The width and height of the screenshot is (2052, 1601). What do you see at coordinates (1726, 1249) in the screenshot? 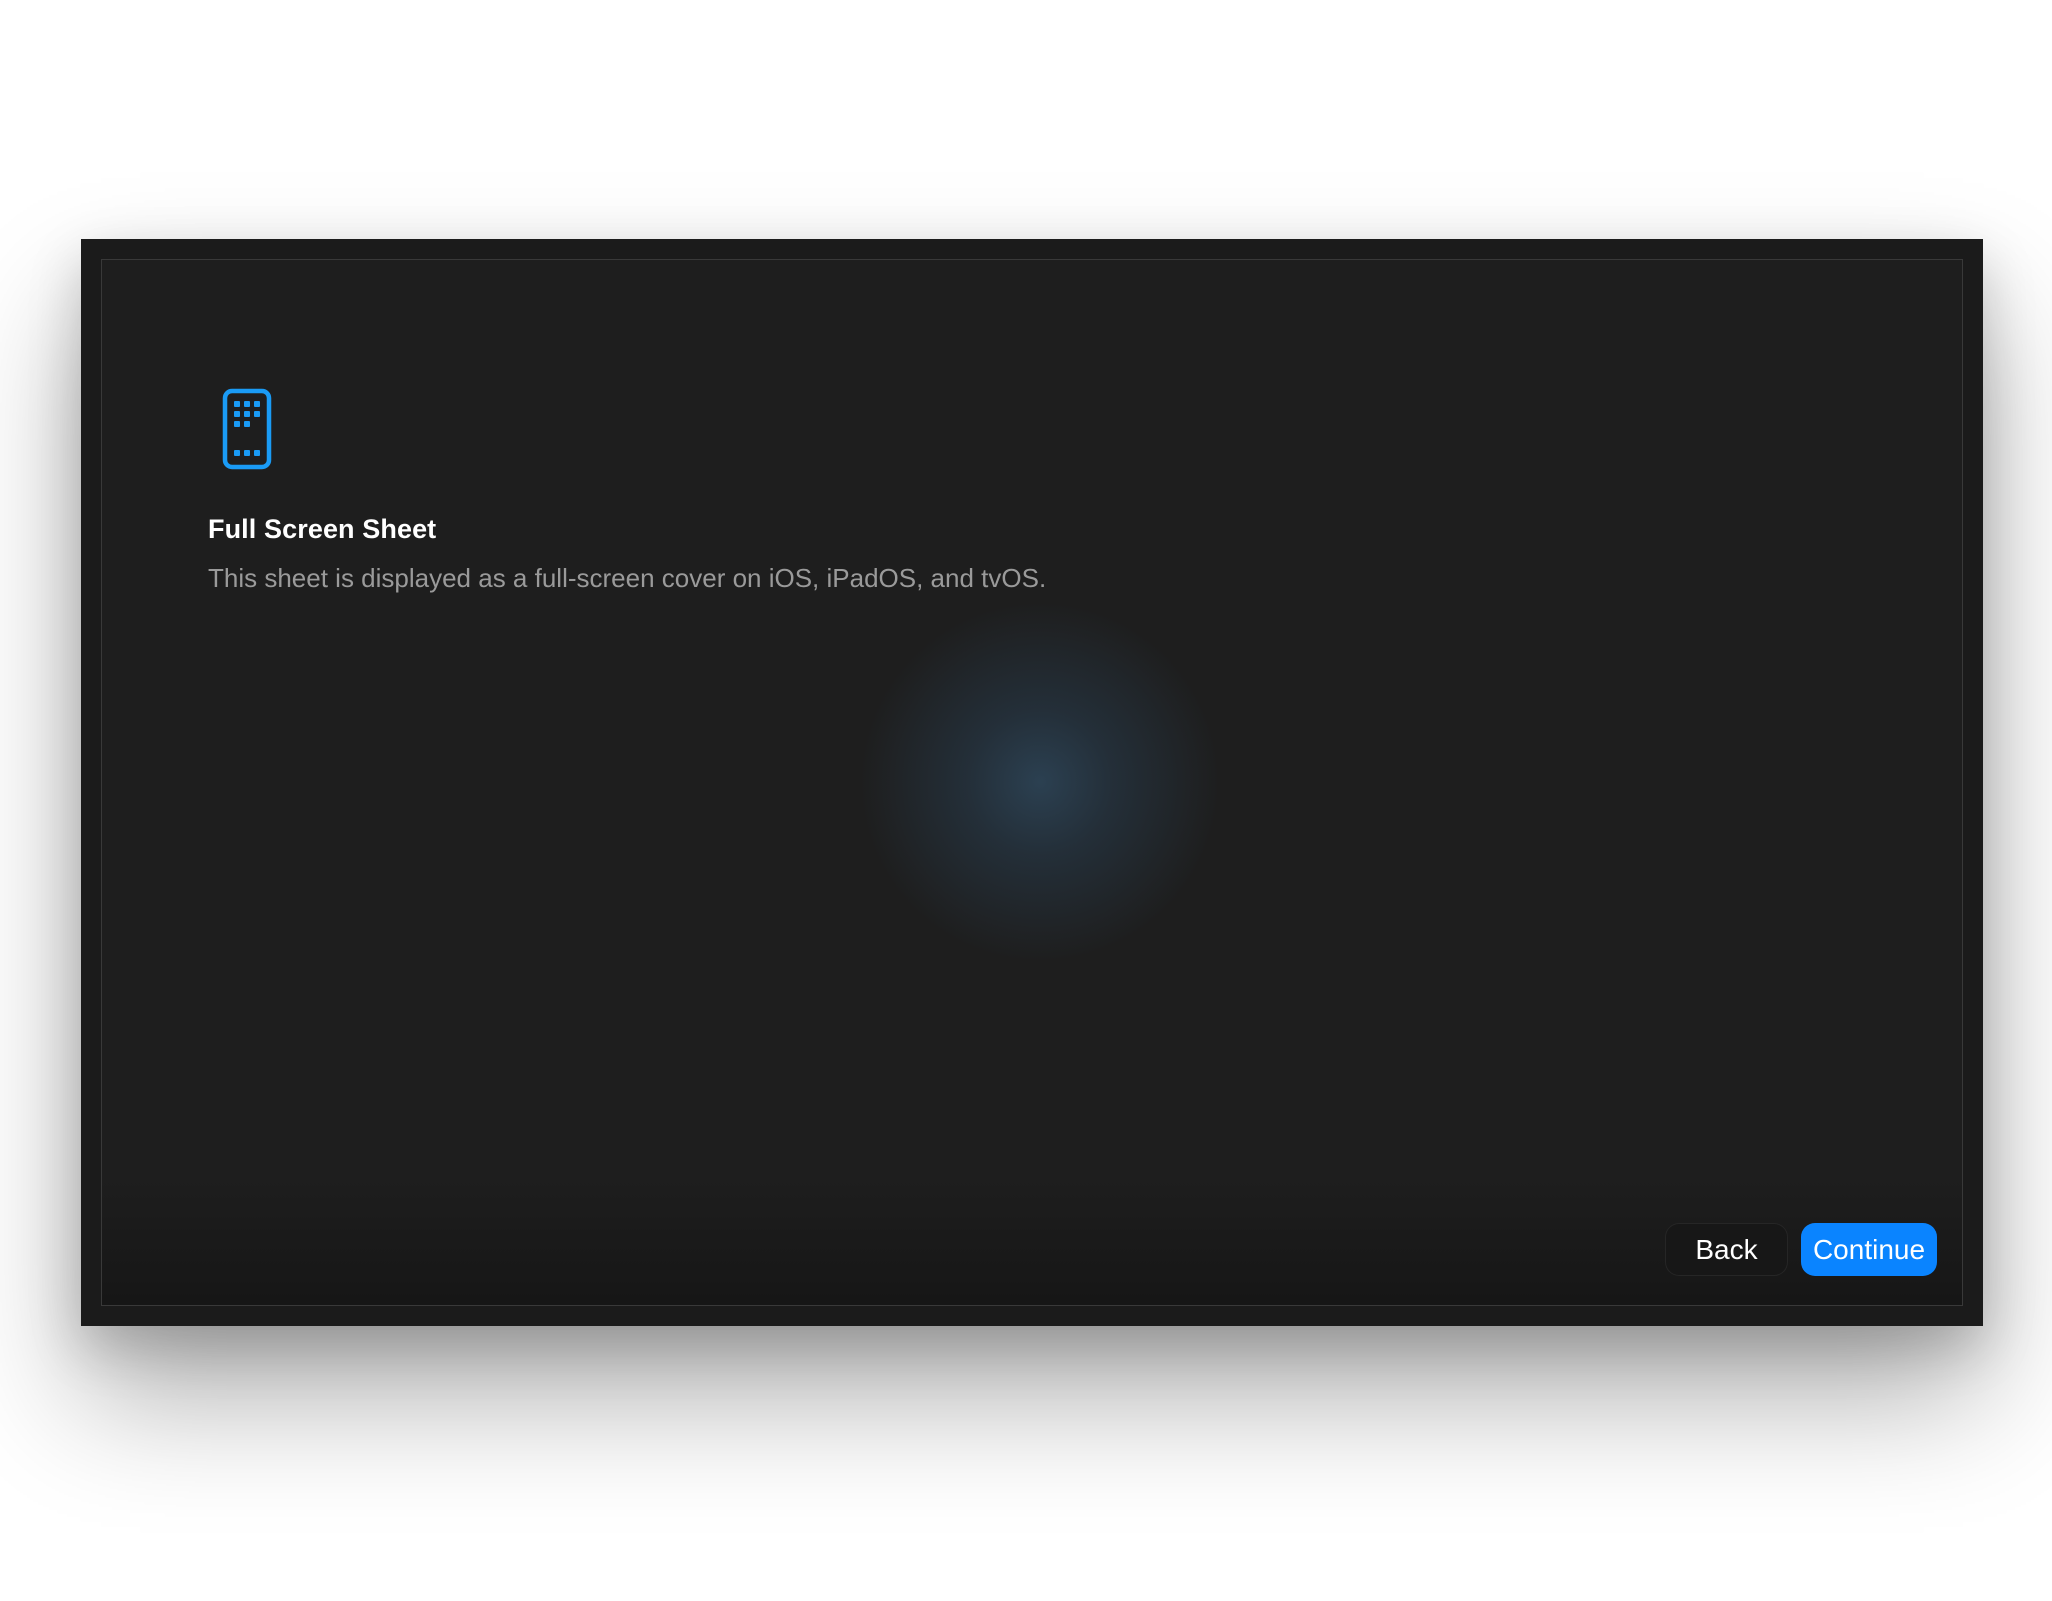
I see `back-button: Back` at bounding box center [1726, 1249].